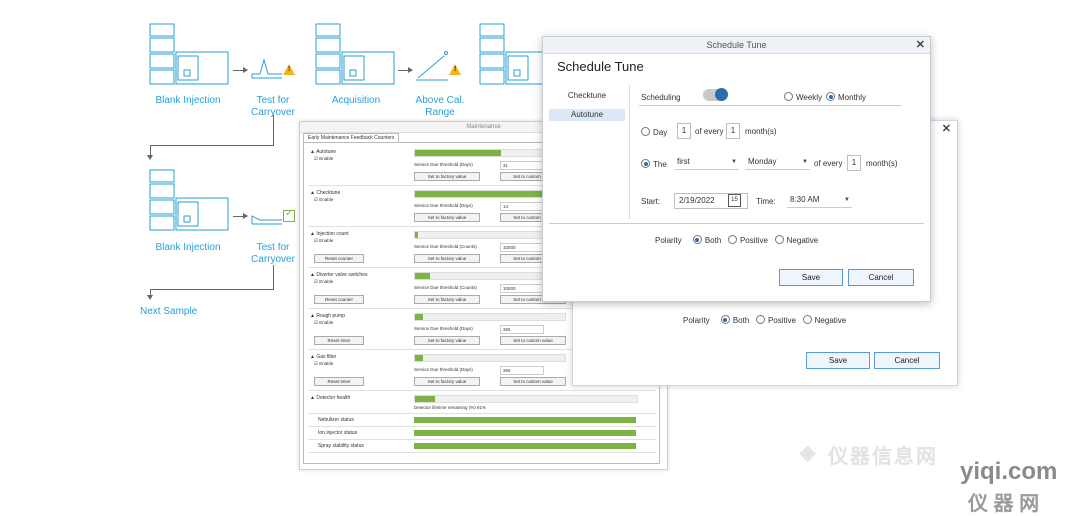 Image resolution: width=1084 pixels, height=516 pixels. What do you see at coordinates (706, 162) in the screenshot?
I see `ordinal-select: first ▼` at bounding box center [706, 162].